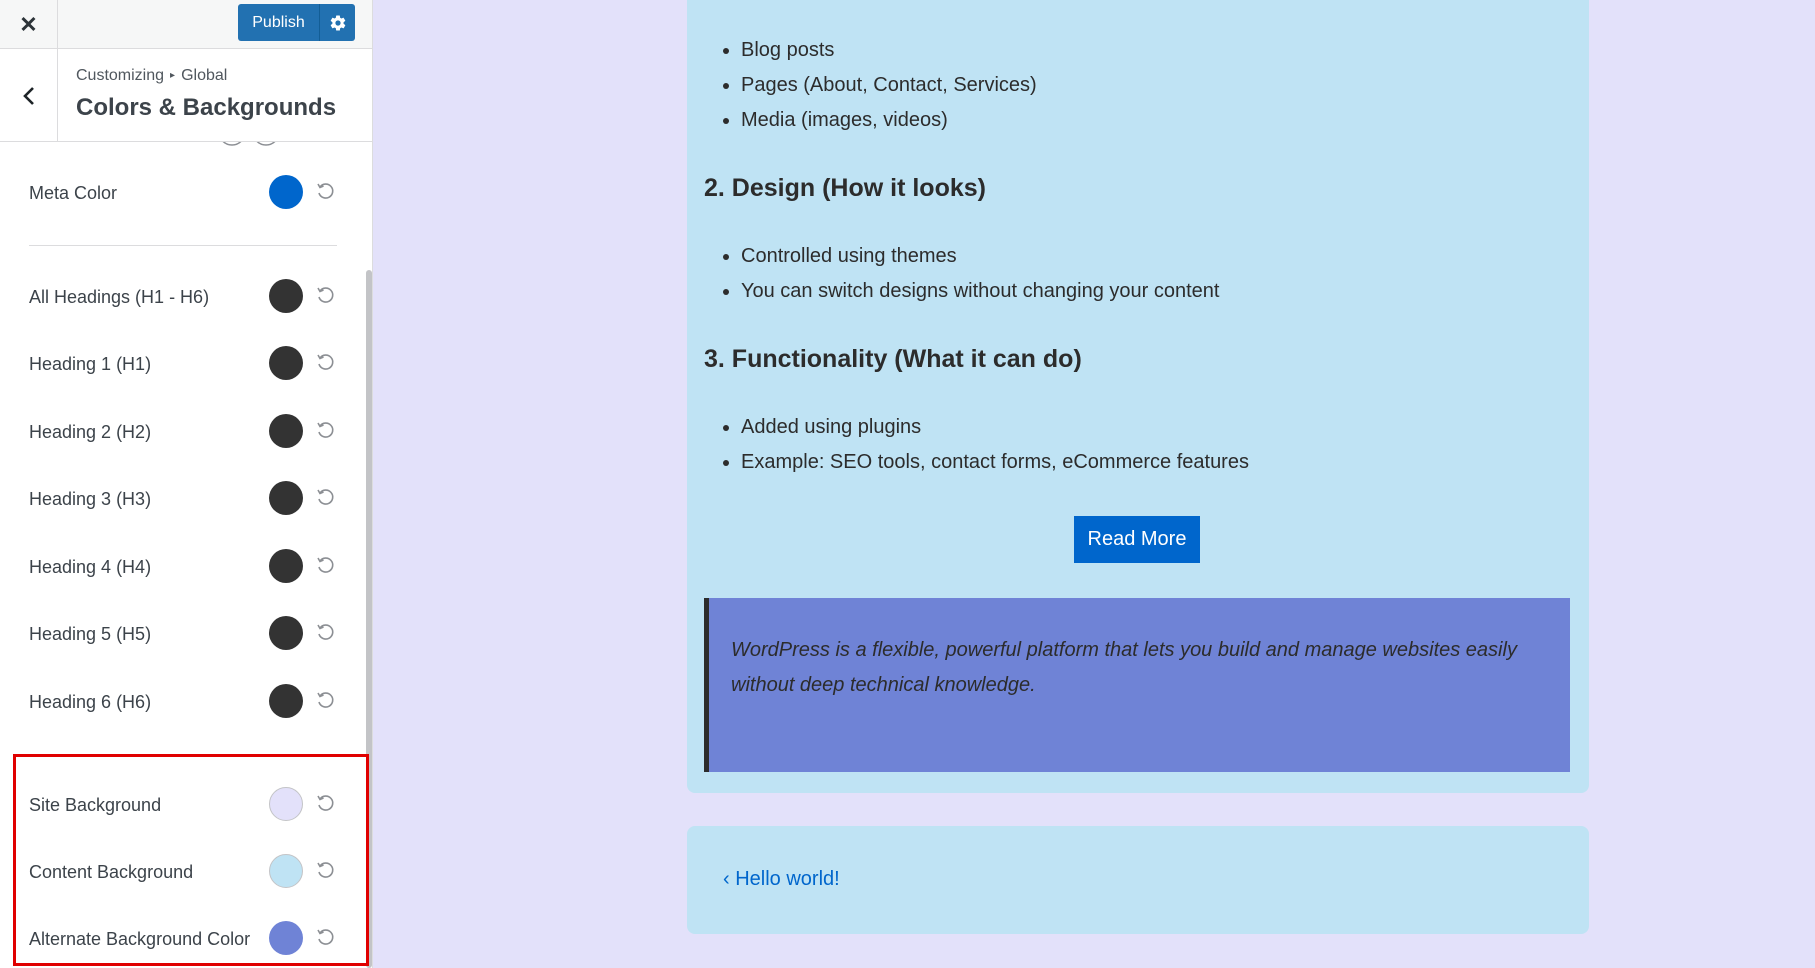 This screenshot has width=1815, height=968. Describe the element at coordinates (278, 22) in the screenshot. I see `publish-button: Publish` at that location.